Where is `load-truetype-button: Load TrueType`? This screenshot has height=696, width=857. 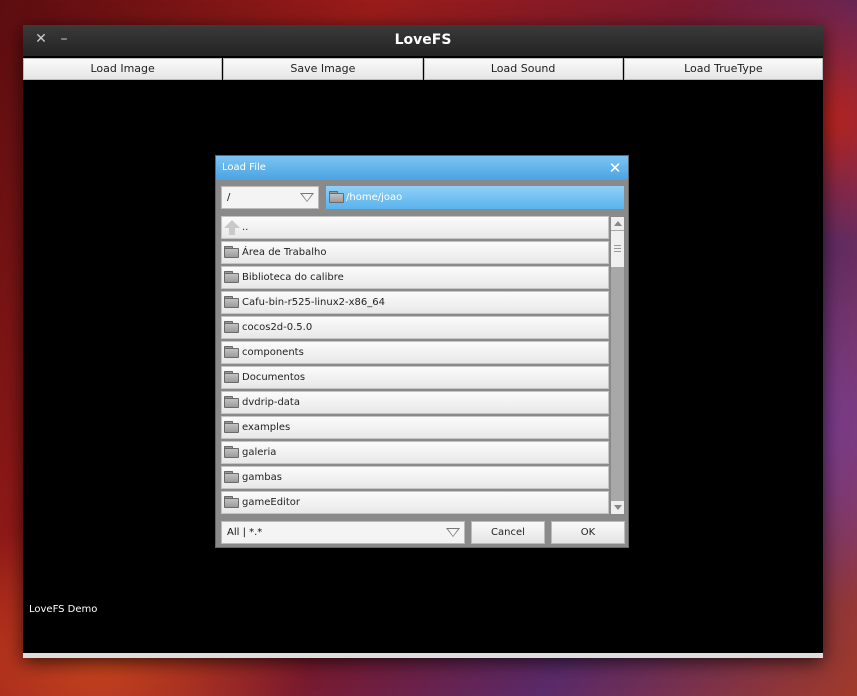 load-truetype-button: Load TrueType is located at coordinates (723, 69).